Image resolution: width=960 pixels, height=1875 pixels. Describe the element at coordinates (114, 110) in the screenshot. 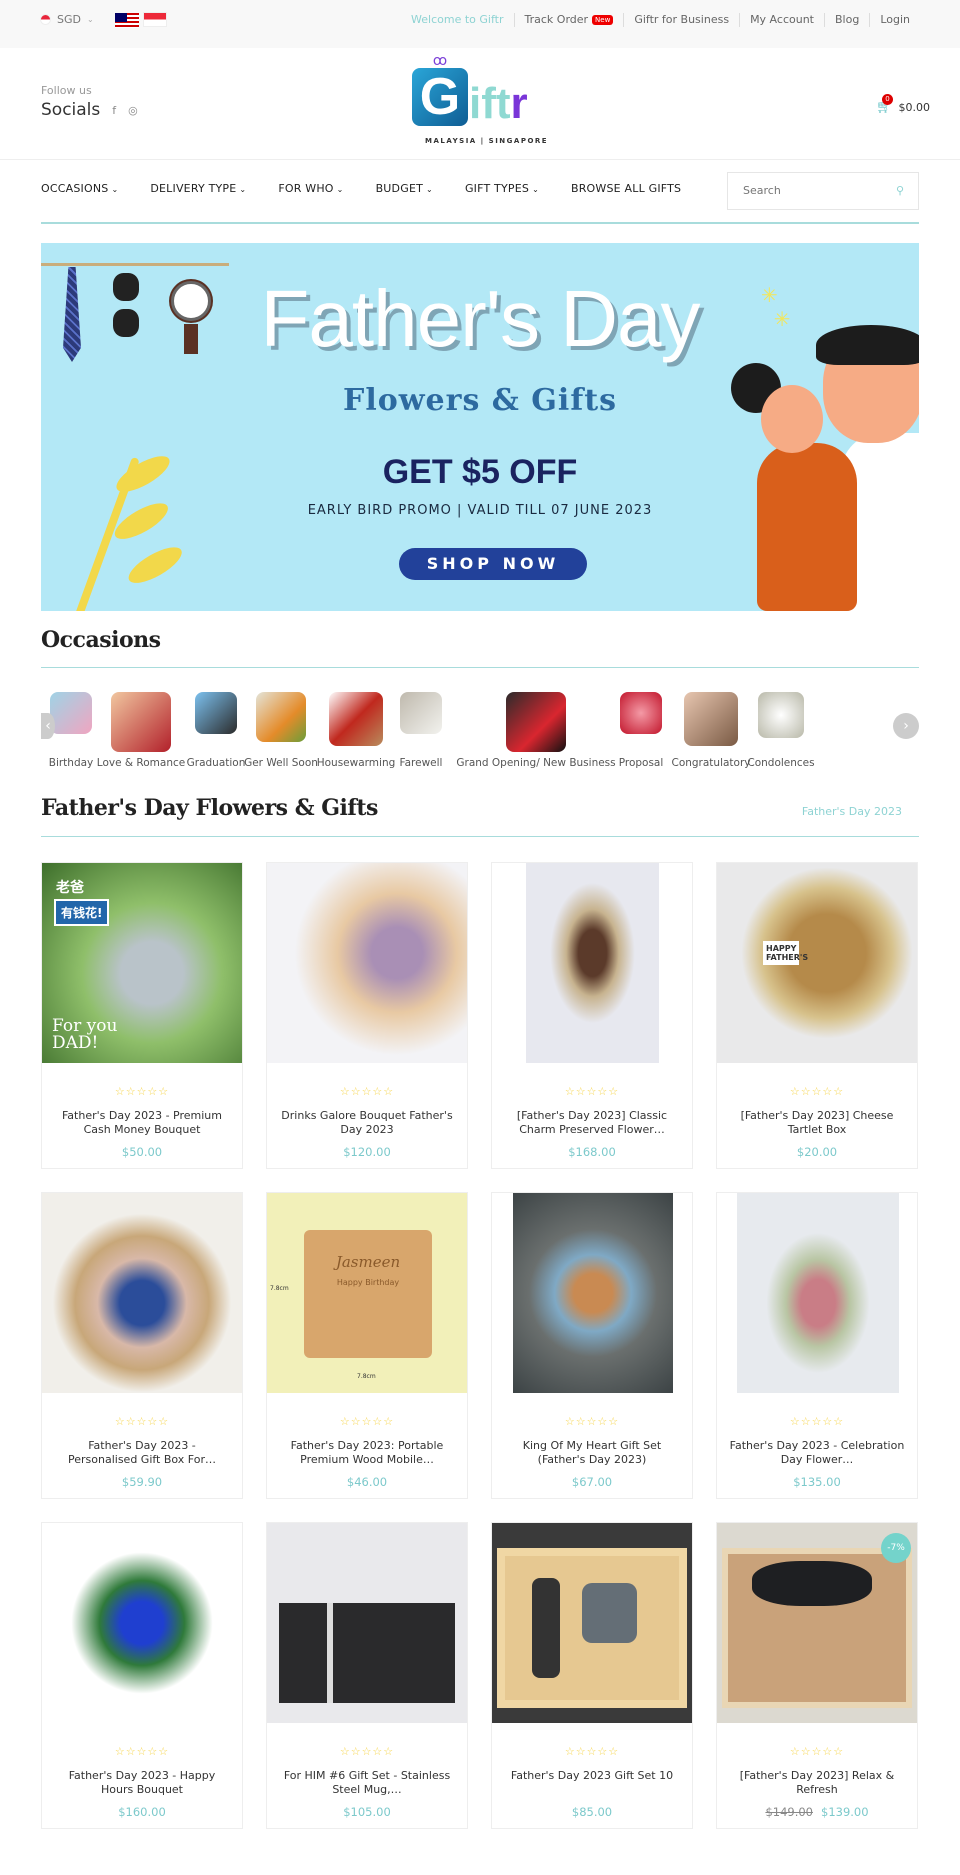

I see `facebook-icon: f` at that location.